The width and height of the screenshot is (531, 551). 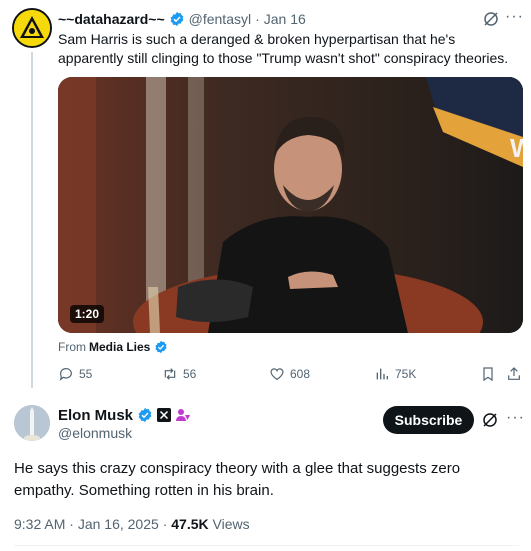 What do you see at coordinates (428, 420) in the screenshot?
I see `subscribe-button: Subscribe` at bounding box center [428, 420].